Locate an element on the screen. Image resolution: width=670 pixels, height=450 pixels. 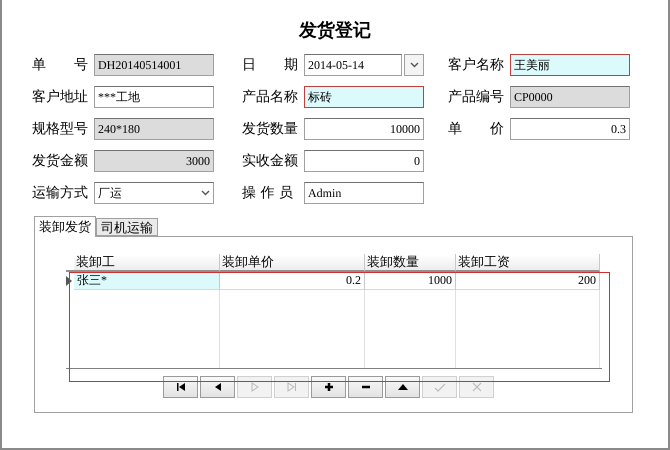
dropdown-field: 厂运 is located at coordinates (154, 193).